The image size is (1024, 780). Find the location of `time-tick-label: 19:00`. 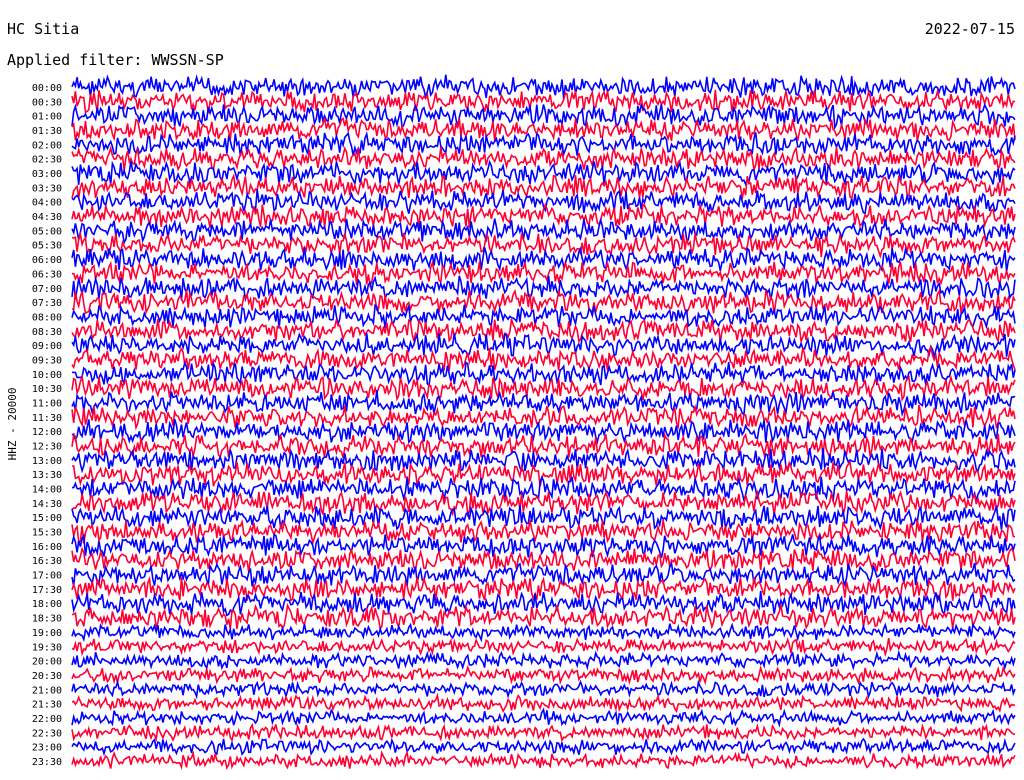

time-tick-label: 19:00 is located at coordinates (47, 633).